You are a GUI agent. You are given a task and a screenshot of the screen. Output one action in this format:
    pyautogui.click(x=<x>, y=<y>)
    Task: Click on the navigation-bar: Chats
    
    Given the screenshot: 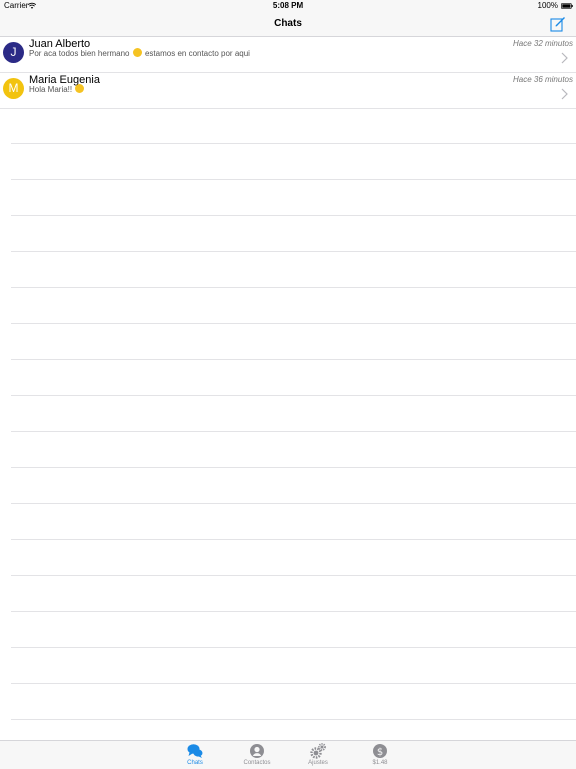 What is the action you would take?
    pyautogui.click(x=288, y=24)
    